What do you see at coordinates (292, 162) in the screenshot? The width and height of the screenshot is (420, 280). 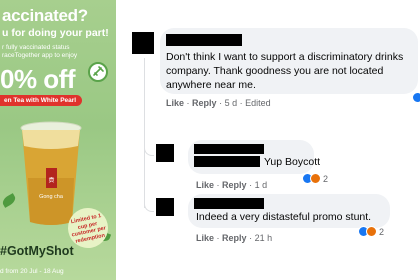 I see `comment-text: Yup Boycott` at bounding box center [292, 162].